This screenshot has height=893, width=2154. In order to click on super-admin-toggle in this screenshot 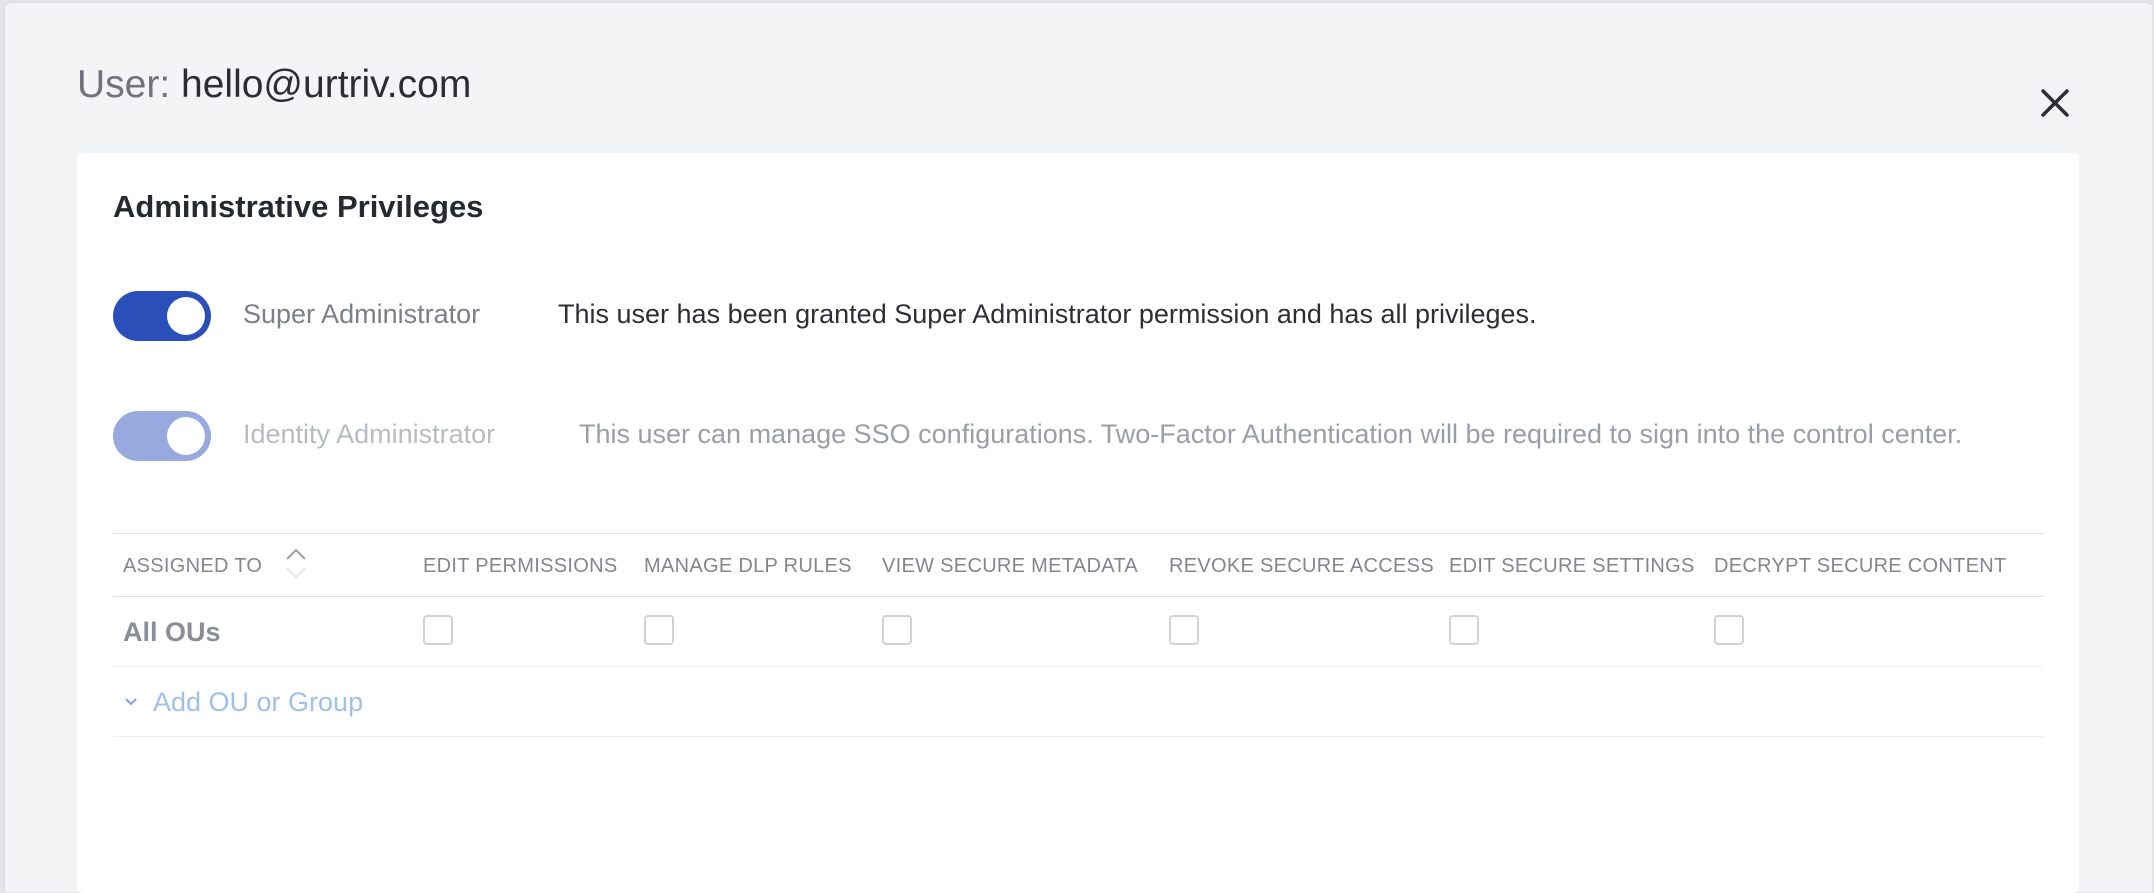, I will do `click(162, 316)`.